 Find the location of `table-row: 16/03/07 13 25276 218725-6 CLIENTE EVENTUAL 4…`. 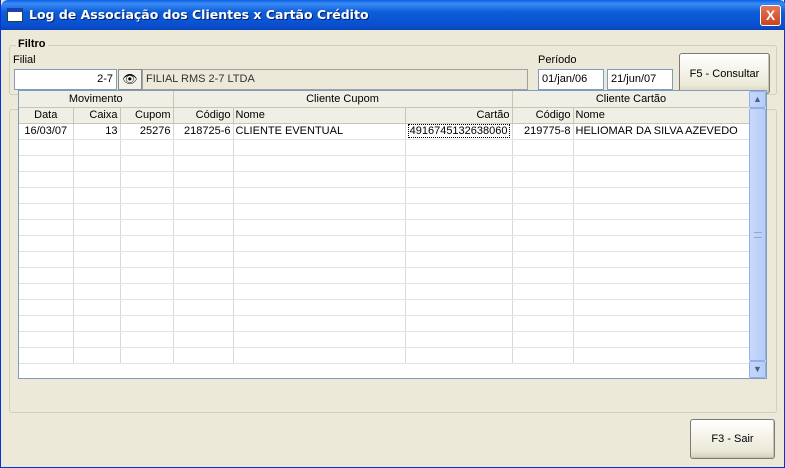

table-row: 16/03/07 13 25276 218725-6 CLIENTE EVENTUAL 4… is located at coordinates (385, 131).